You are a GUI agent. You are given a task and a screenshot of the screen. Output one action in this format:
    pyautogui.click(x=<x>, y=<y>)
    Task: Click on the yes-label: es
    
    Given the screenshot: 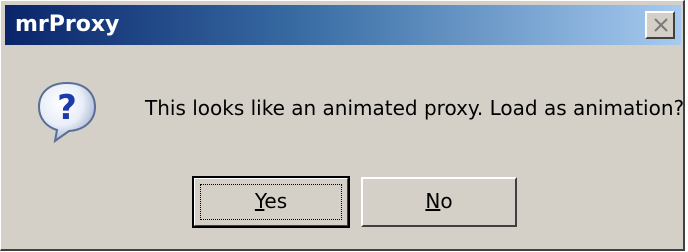 What is the action you would take?
    pyautogui.click(x=276, y=201)
    